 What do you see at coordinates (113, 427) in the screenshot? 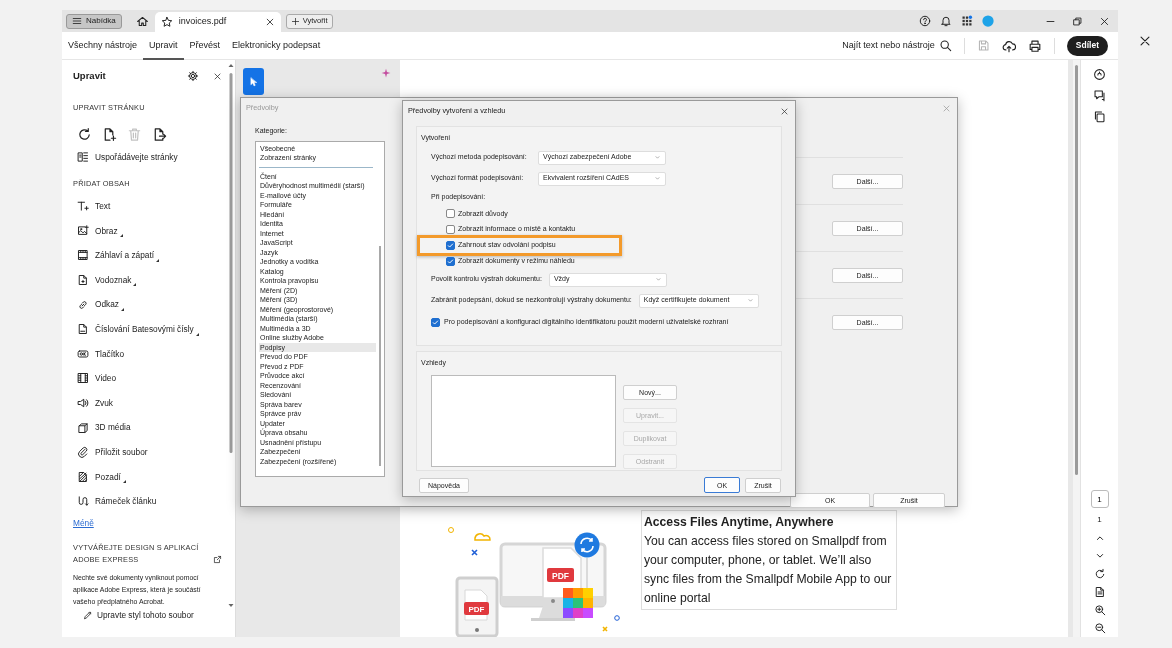
I see `tool-item: 3D média` at bounding box center [113, 427].